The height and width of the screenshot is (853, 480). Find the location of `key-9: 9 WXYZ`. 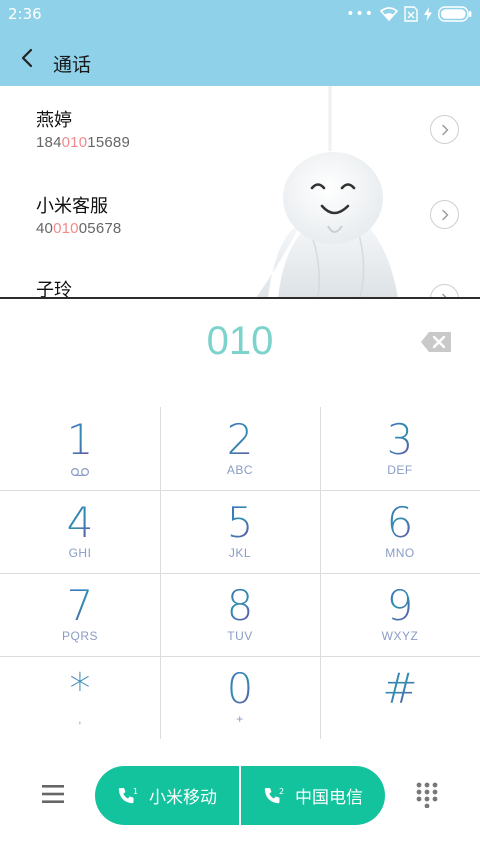

key-9: 9 WXYZ is located at coordinates (400, 614).